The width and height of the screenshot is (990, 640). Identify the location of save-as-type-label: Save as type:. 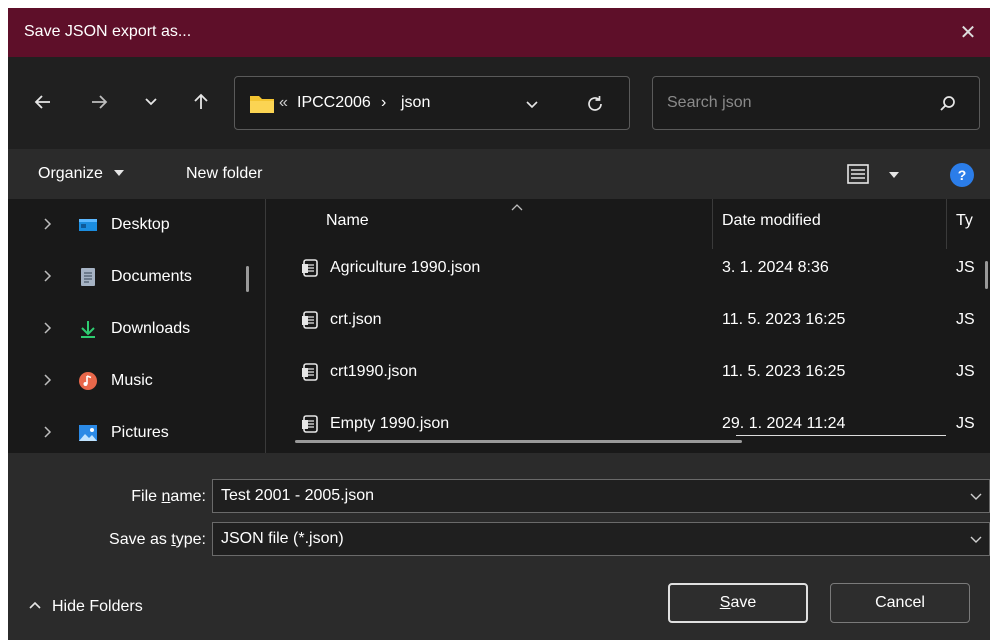
(157, 539).